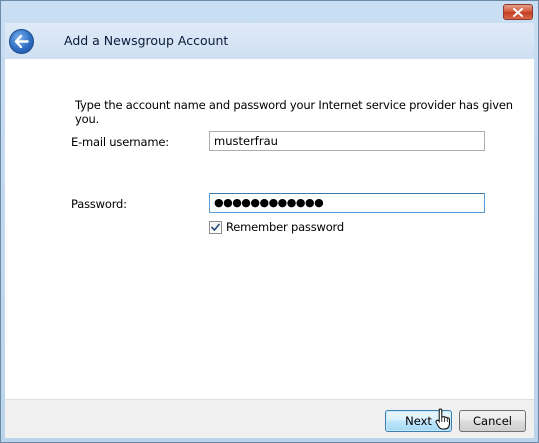 This screenshot has width=539, height=443. Describe the element at coordinates (146, 40) in the screenshot. I see `dialog-title: Add a Newsgroup Account` at that location.